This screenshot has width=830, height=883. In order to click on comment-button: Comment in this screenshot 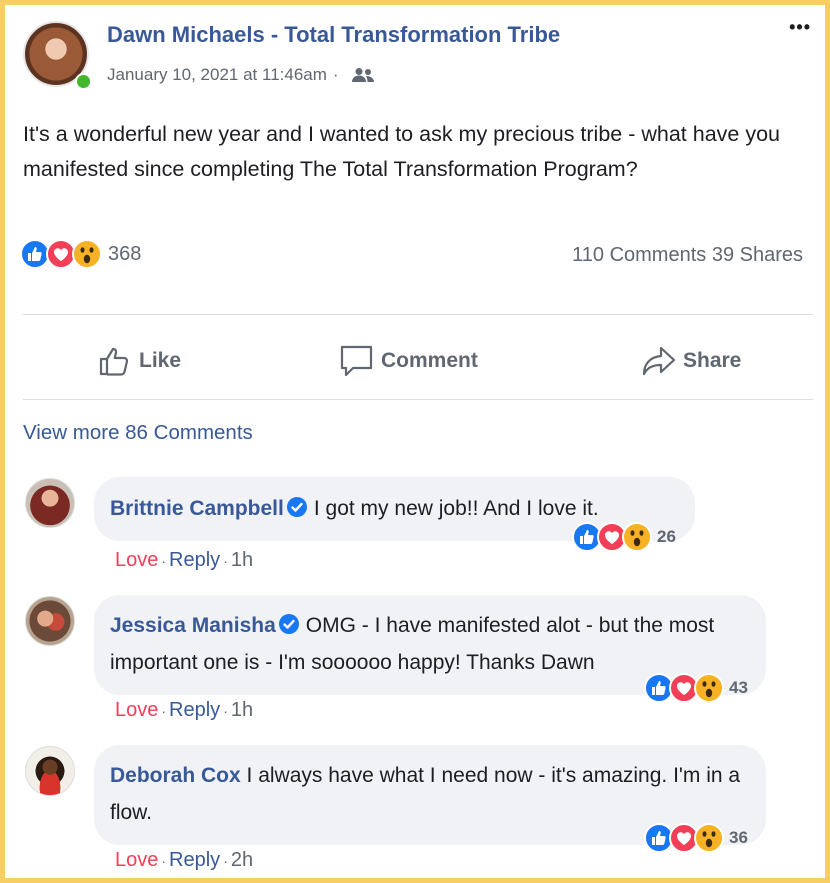, I will do `click(408, 361)`.